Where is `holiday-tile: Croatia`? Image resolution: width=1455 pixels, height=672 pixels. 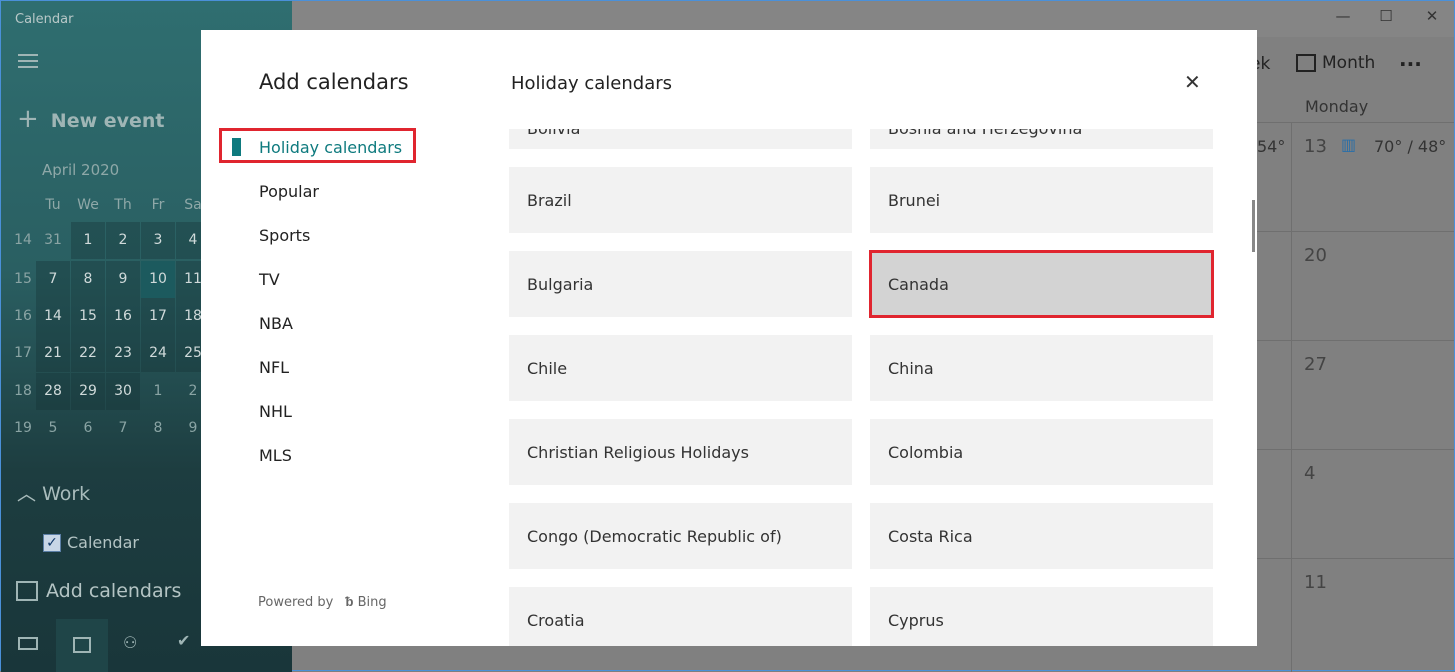 holiday-tile: Croatia is located at coordinates (680, 616).